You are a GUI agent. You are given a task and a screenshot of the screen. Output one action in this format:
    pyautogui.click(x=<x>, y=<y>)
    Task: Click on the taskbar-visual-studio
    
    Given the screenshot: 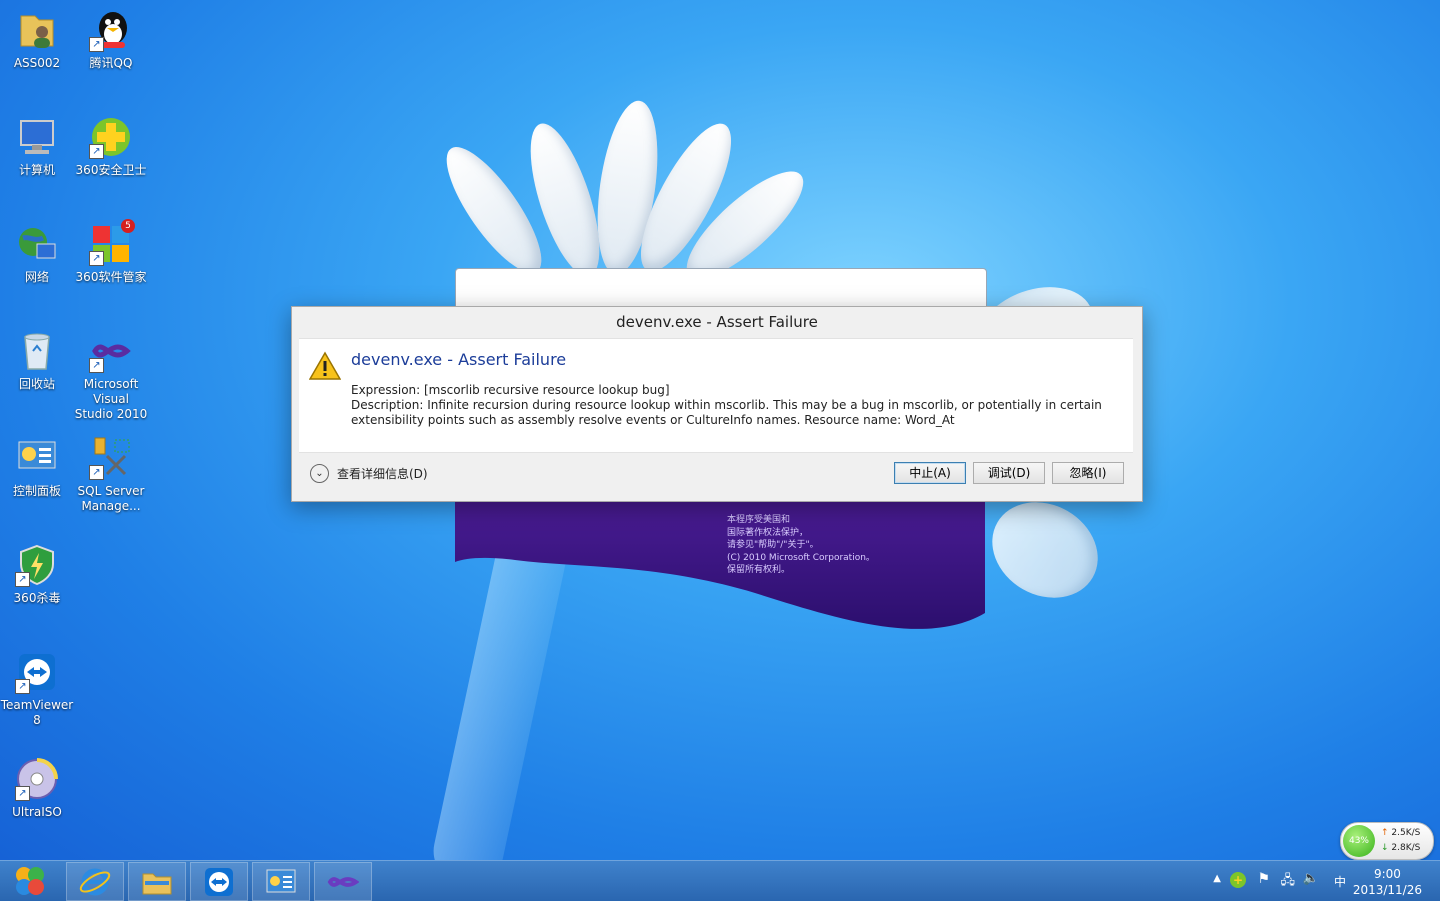 What is the action you would take?
    pyautogui.click(x=343, y=881)
    